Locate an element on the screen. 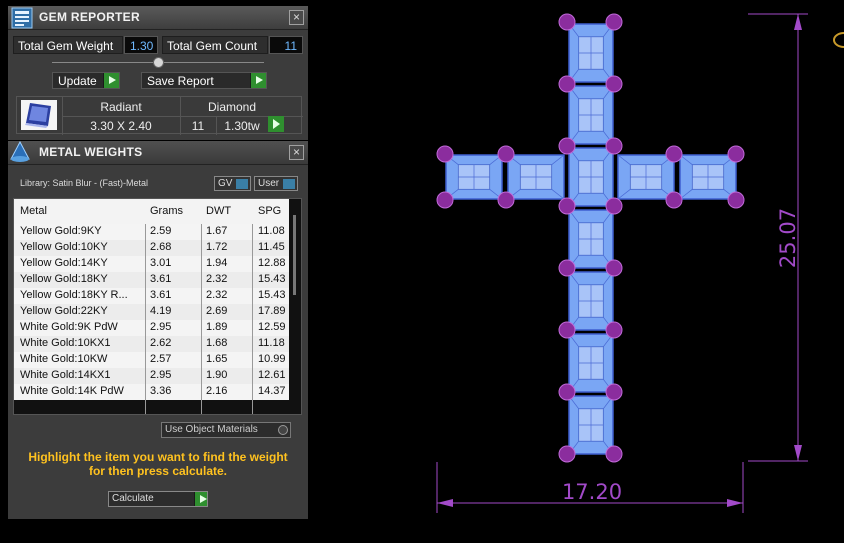 This screenshot has width=844, height=543. user-toggle: User is located at coordinates (276, 183).